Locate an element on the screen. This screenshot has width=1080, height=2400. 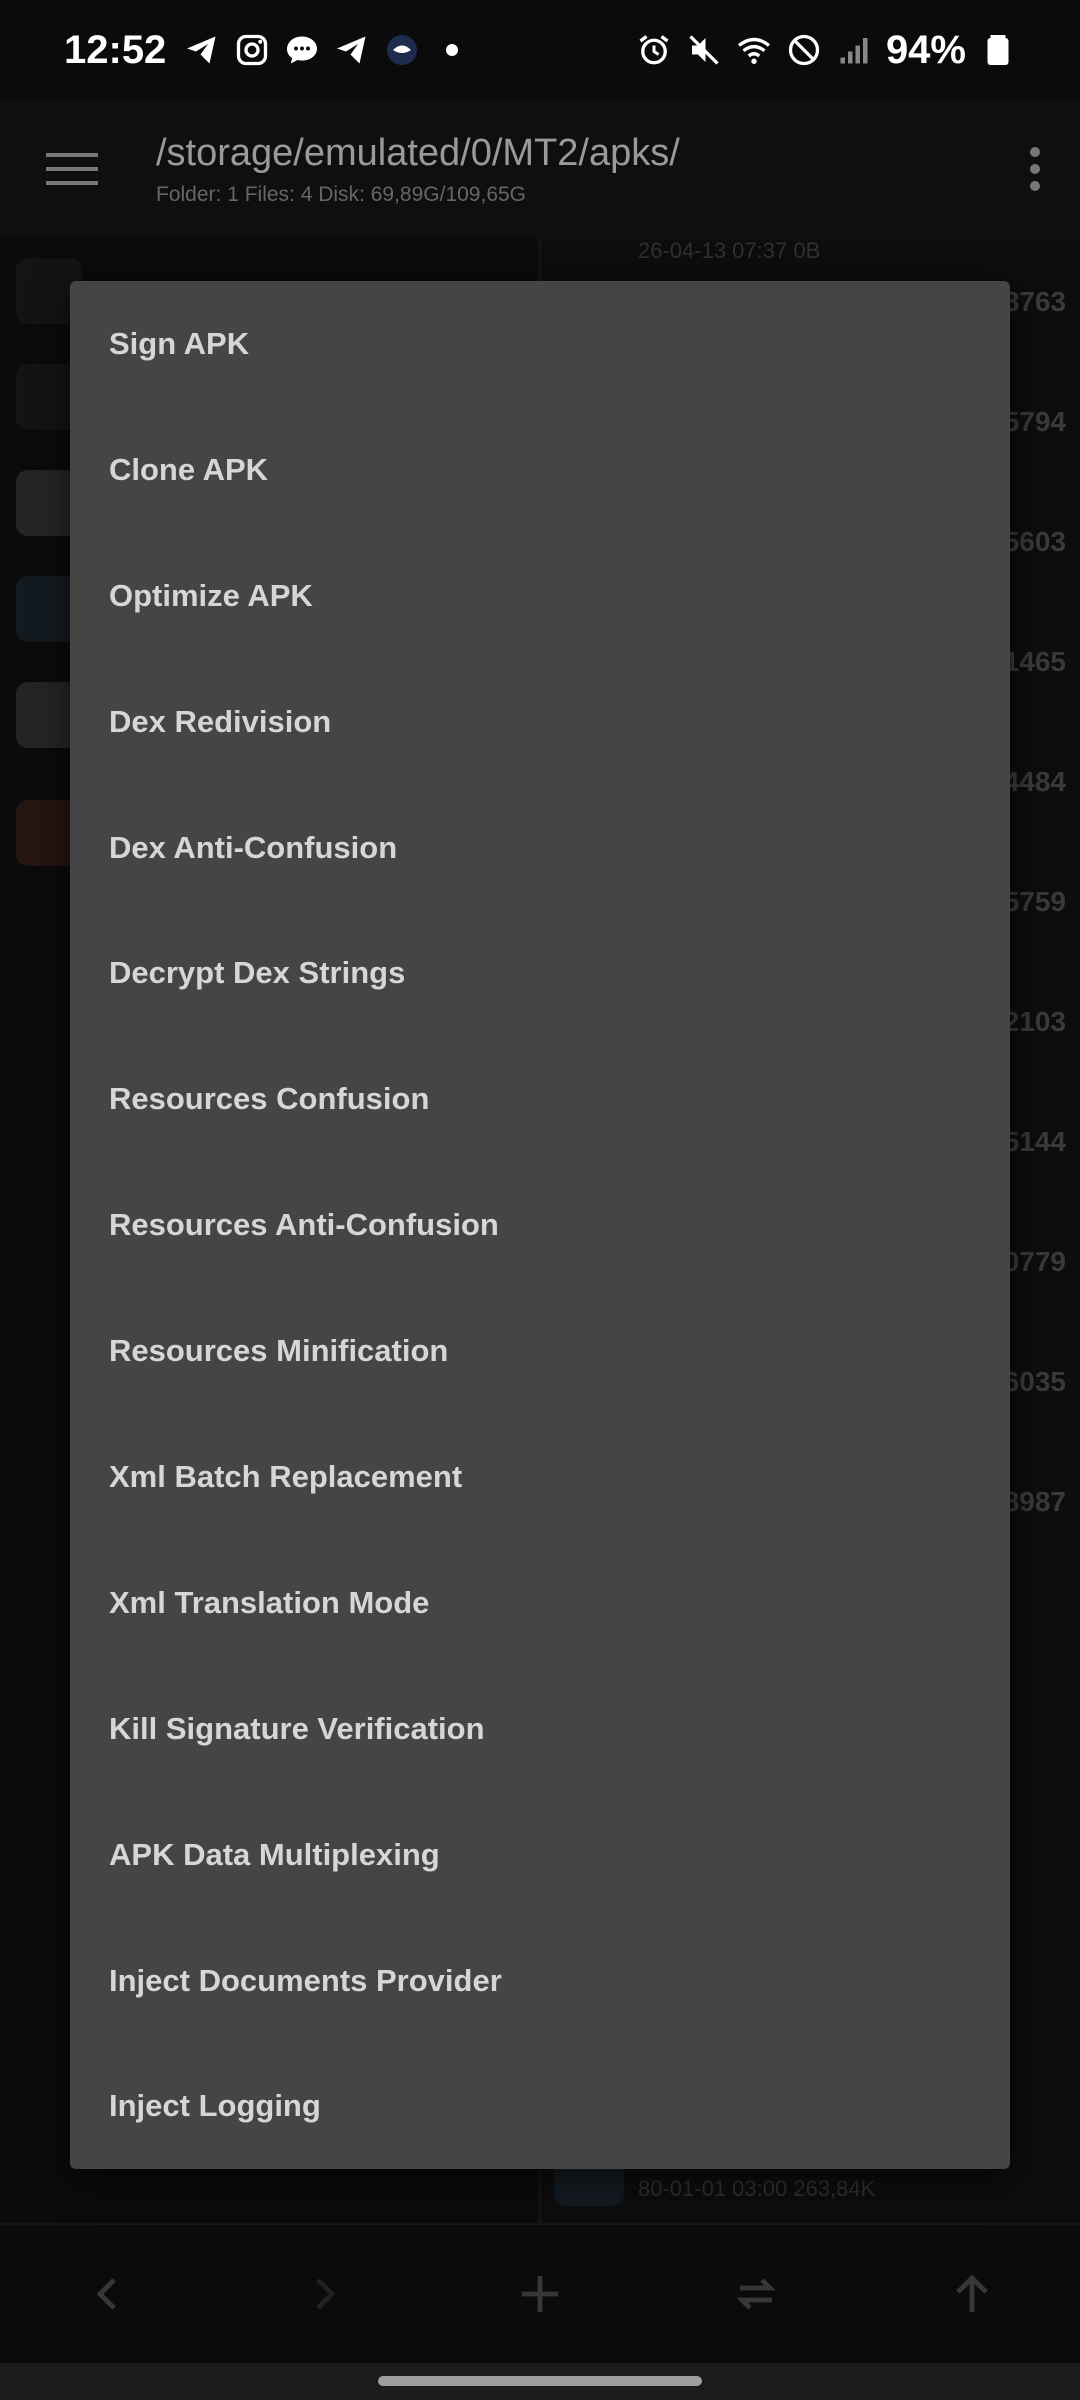
menu-item-clone-apk: Clone APK is located at coordinates (540, 470).